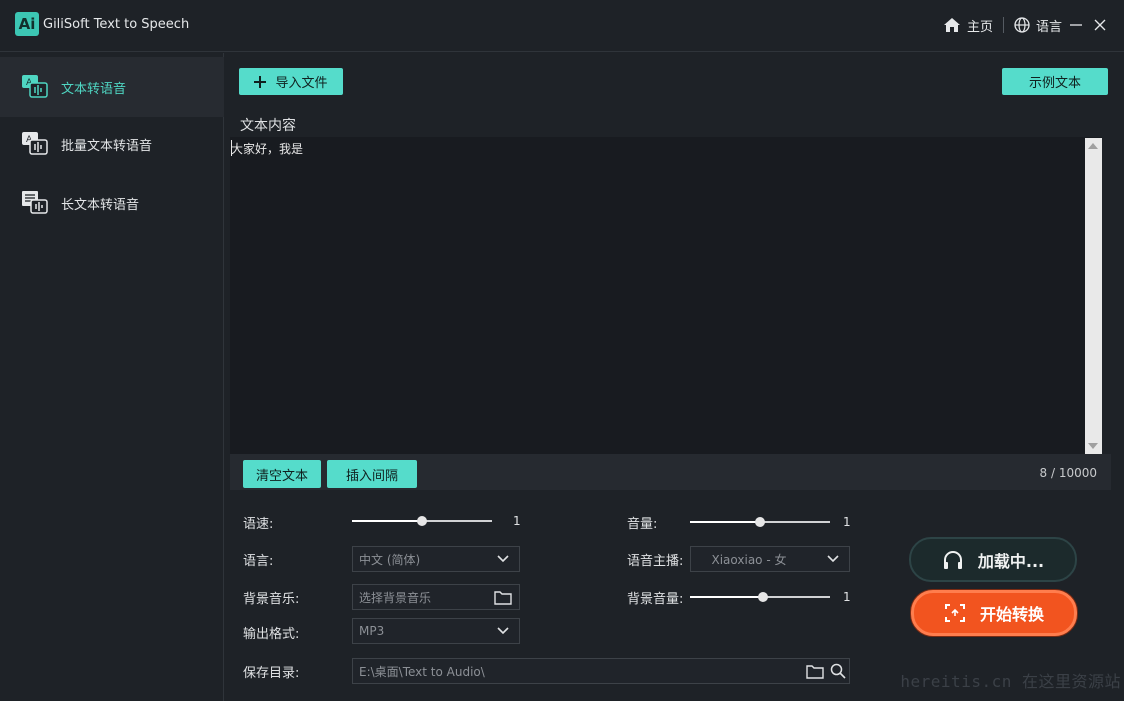 This screenshot has width=1124, height=701. Describe the element at coordinates (436, 631) in the screenshot. I see `output-format-select: MP3` at that location.